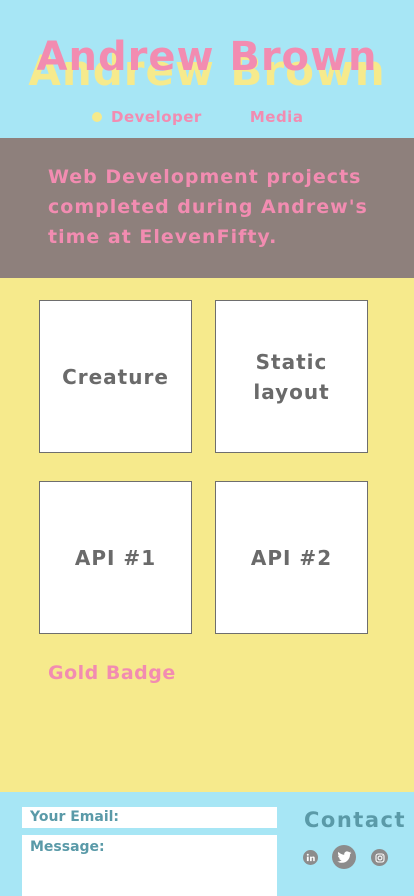 This screenshot has width=414, height=896. Describe the element at coordinates (97, 117) in the screenshot. I see `active-dot-icon` at that location.